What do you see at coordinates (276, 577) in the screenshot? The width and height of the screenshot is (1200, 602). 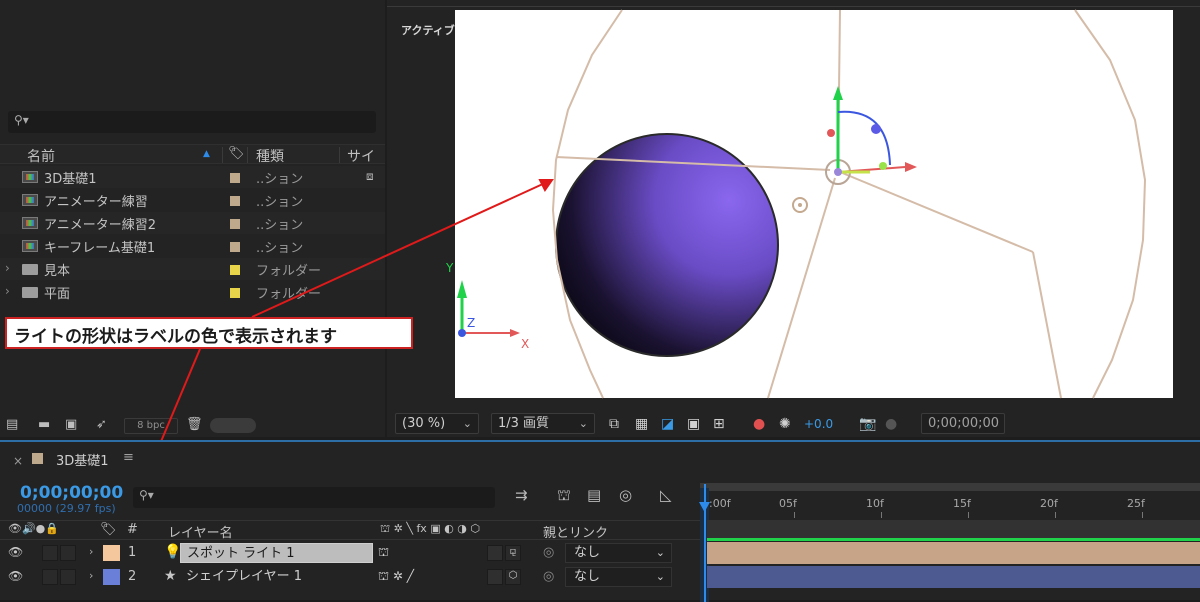 I see `layer-name: シェイプレイヤー 1` at bounding box center [276, 577].